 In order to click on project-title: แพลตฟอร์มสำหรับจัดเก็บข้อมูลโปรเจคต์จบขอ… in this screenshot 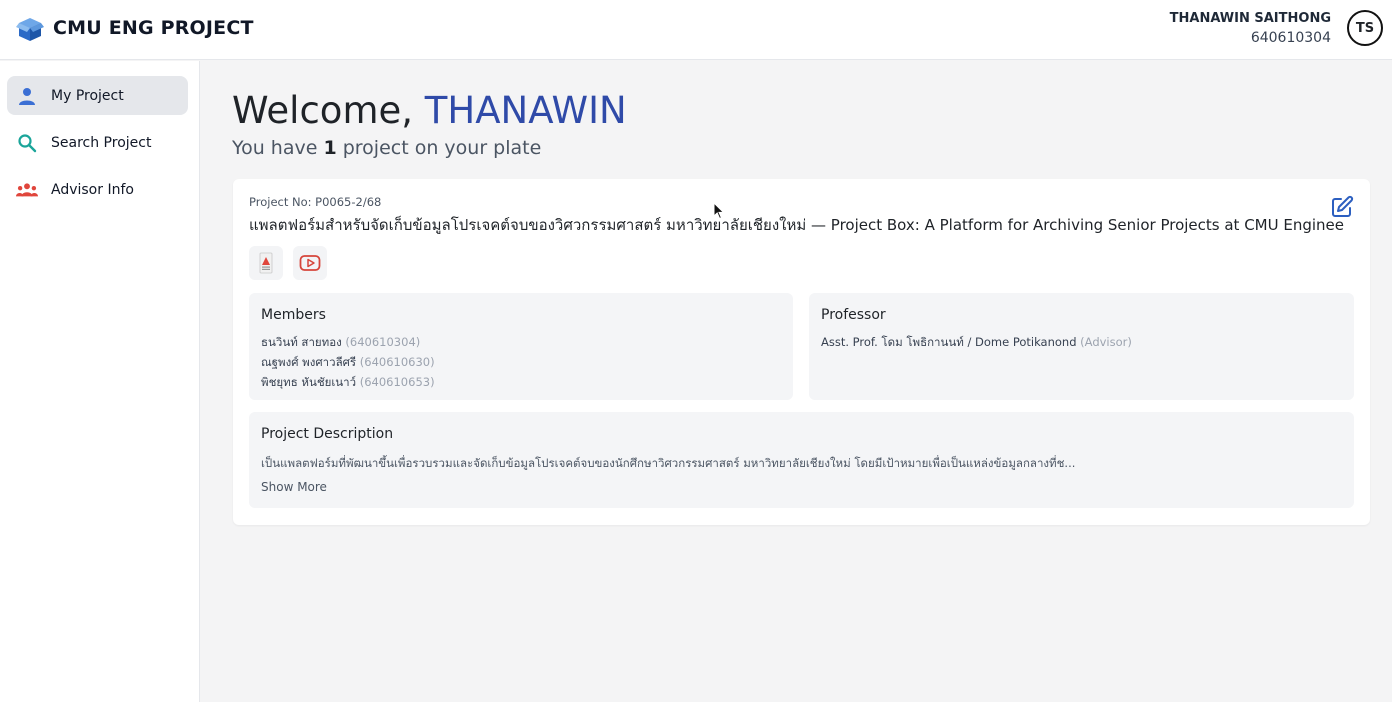, I will do `click(796, 225)`.